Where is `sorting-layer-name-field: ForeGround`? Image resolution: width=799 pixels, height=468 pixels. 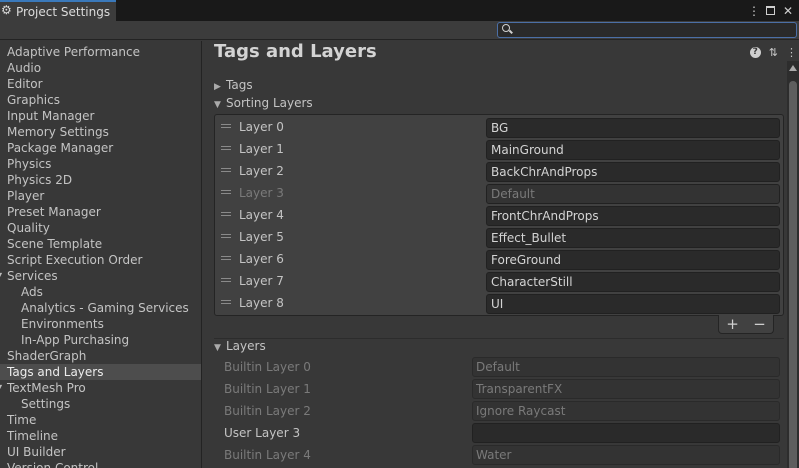
sorting-layer-name-field: ForeGround is located at coordinates (633, 260).